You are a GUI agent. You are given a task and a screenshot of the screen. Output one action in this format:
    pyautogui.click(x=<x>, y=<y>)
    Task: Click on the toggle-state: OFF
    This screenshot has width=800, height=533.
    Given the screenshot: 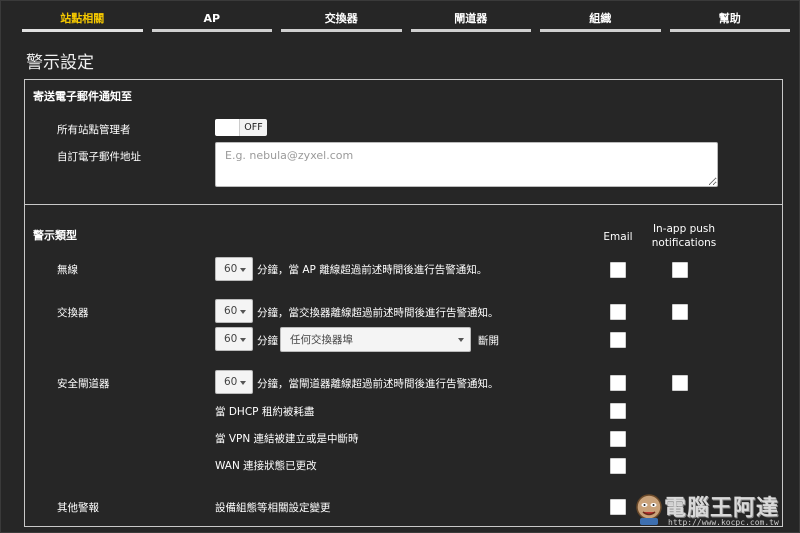 What is the action you would take?
    pyautogui.click(x=253, y=127)
    